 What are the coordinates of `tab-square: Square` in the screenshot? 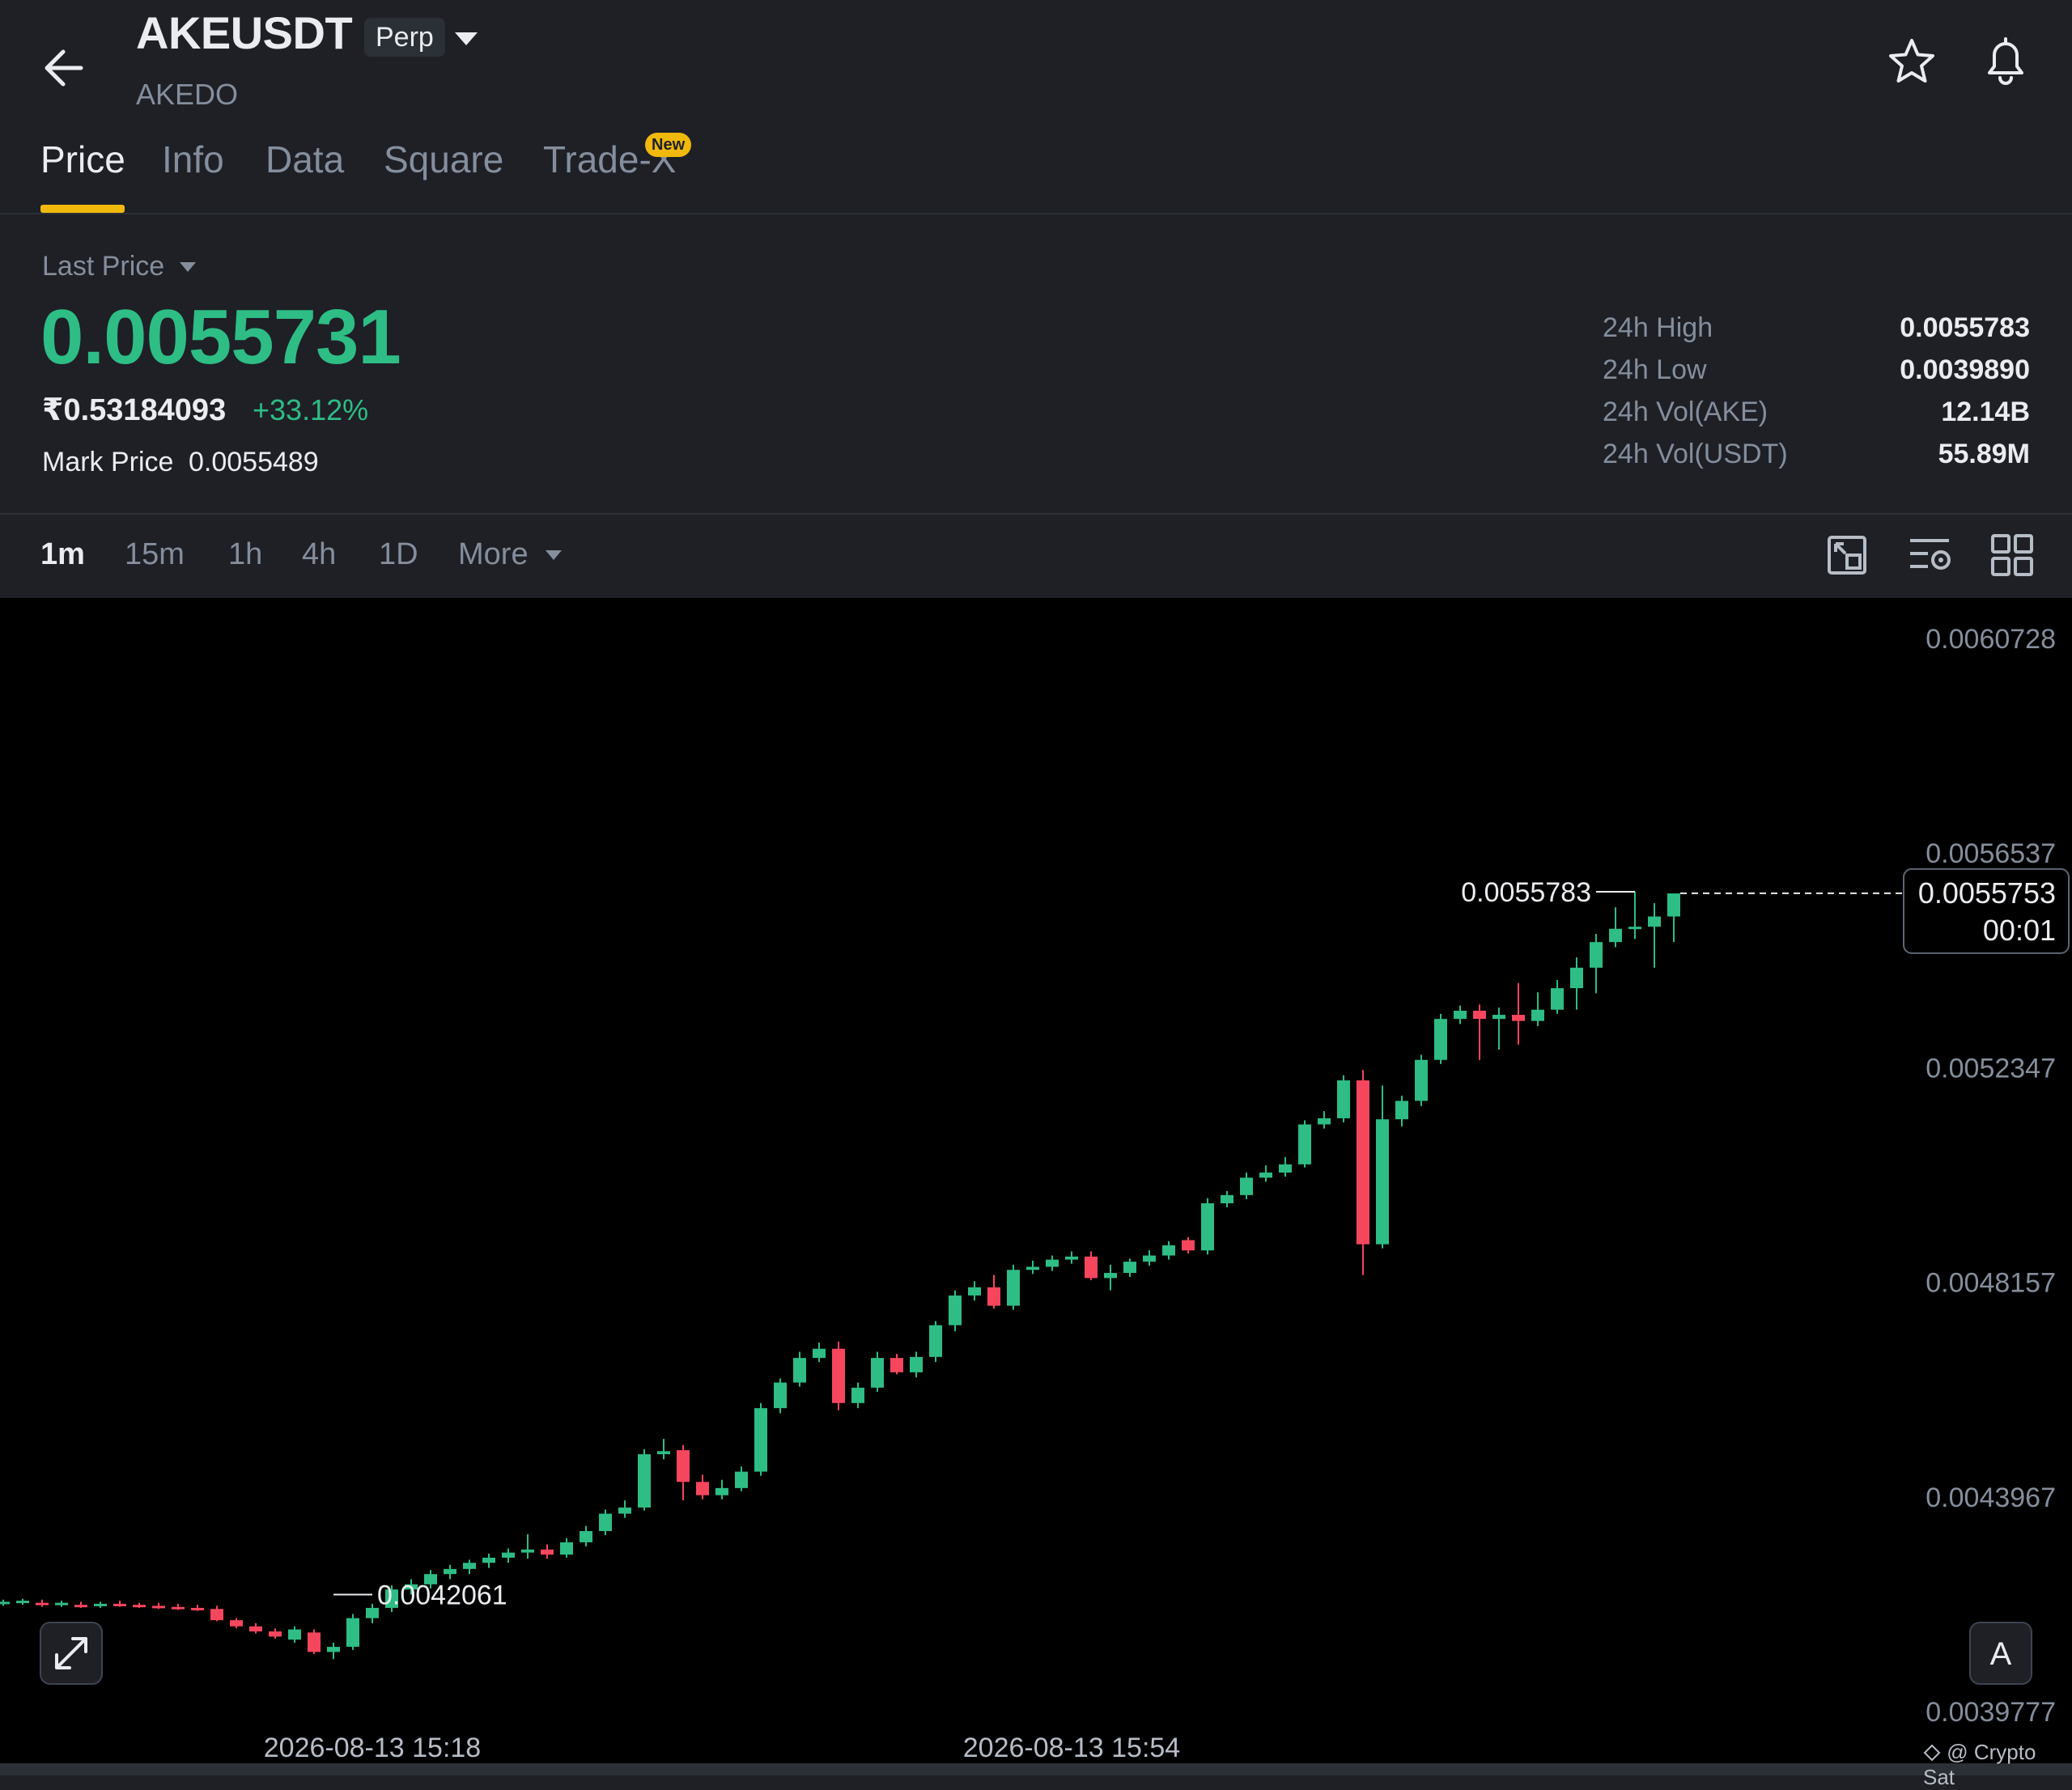 It's located at (443, 159).